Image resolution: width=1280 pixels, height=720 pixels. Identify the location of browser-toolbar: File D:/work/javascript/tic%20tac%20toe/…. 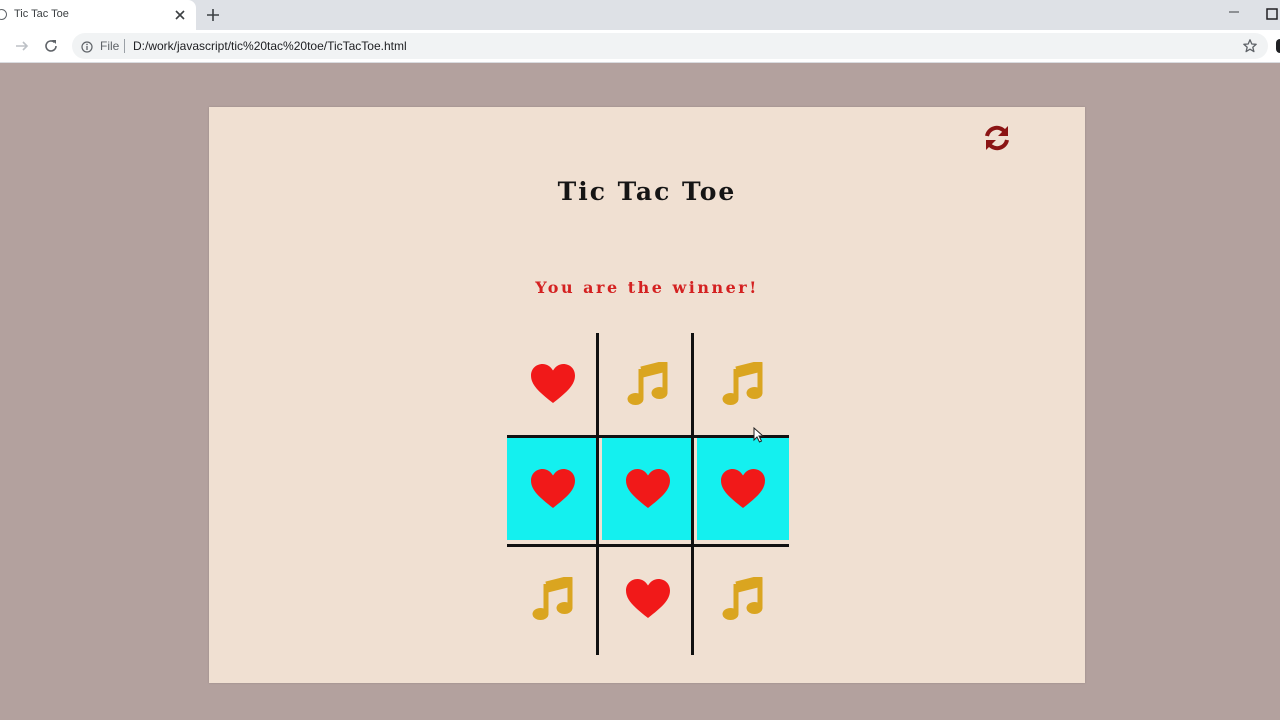
(640, 46).